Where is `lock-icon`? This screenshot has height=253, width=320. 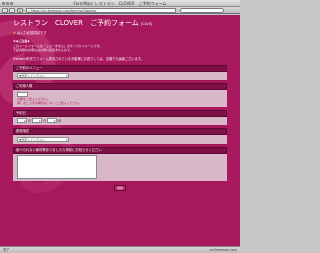
lock-icon is located at coordinates (29, 10).